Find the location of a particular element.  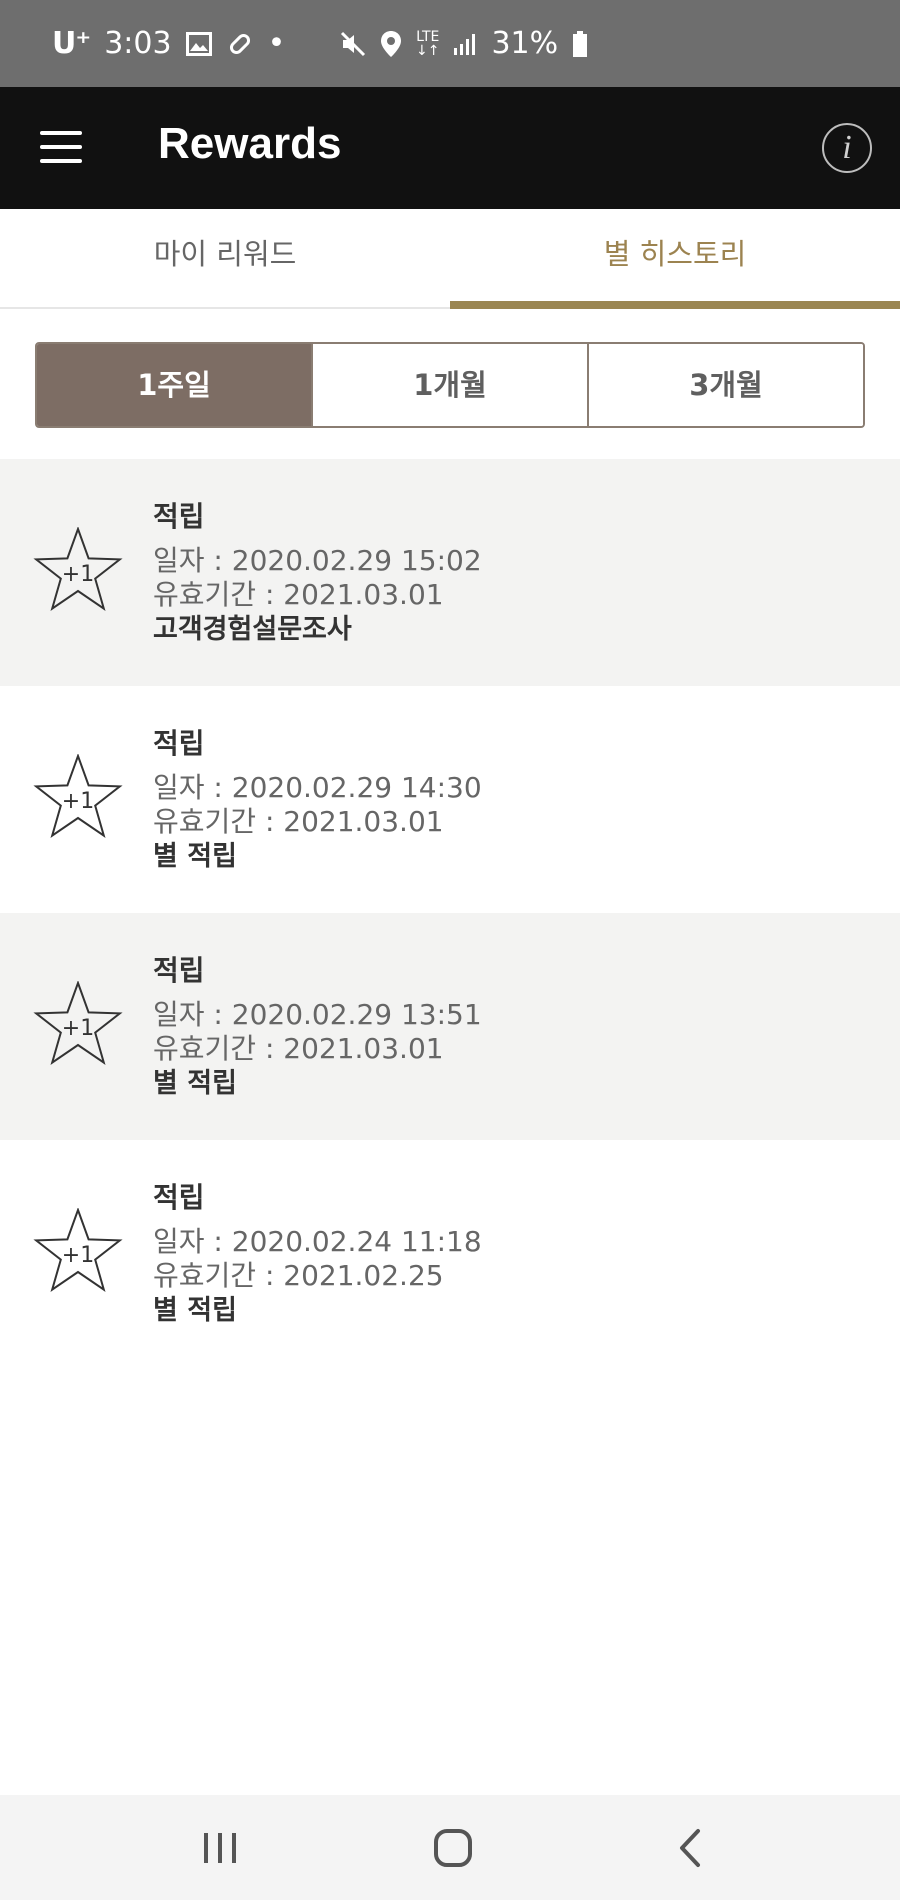

recent-apps-icon is located at coordinates (220, 1848).